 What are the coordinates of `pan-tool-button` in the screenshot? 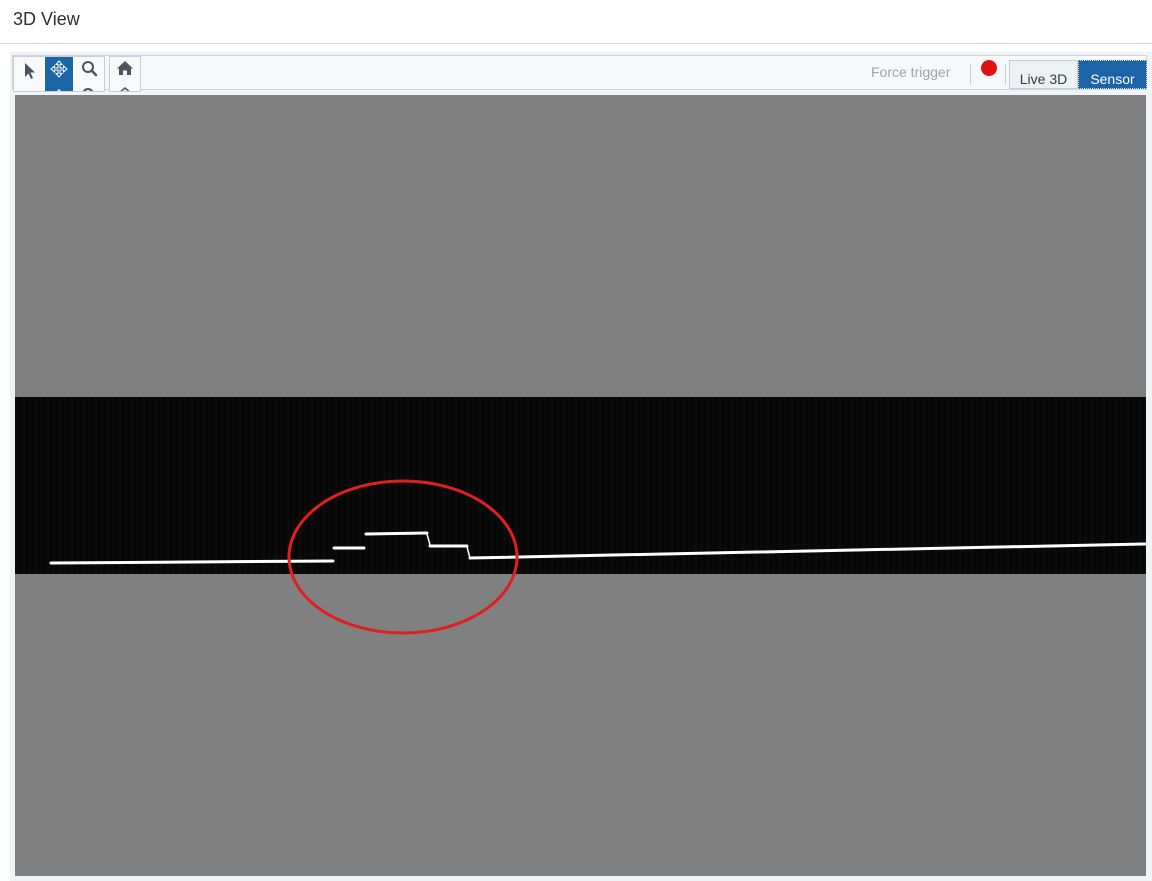 It's located at (59, 74).